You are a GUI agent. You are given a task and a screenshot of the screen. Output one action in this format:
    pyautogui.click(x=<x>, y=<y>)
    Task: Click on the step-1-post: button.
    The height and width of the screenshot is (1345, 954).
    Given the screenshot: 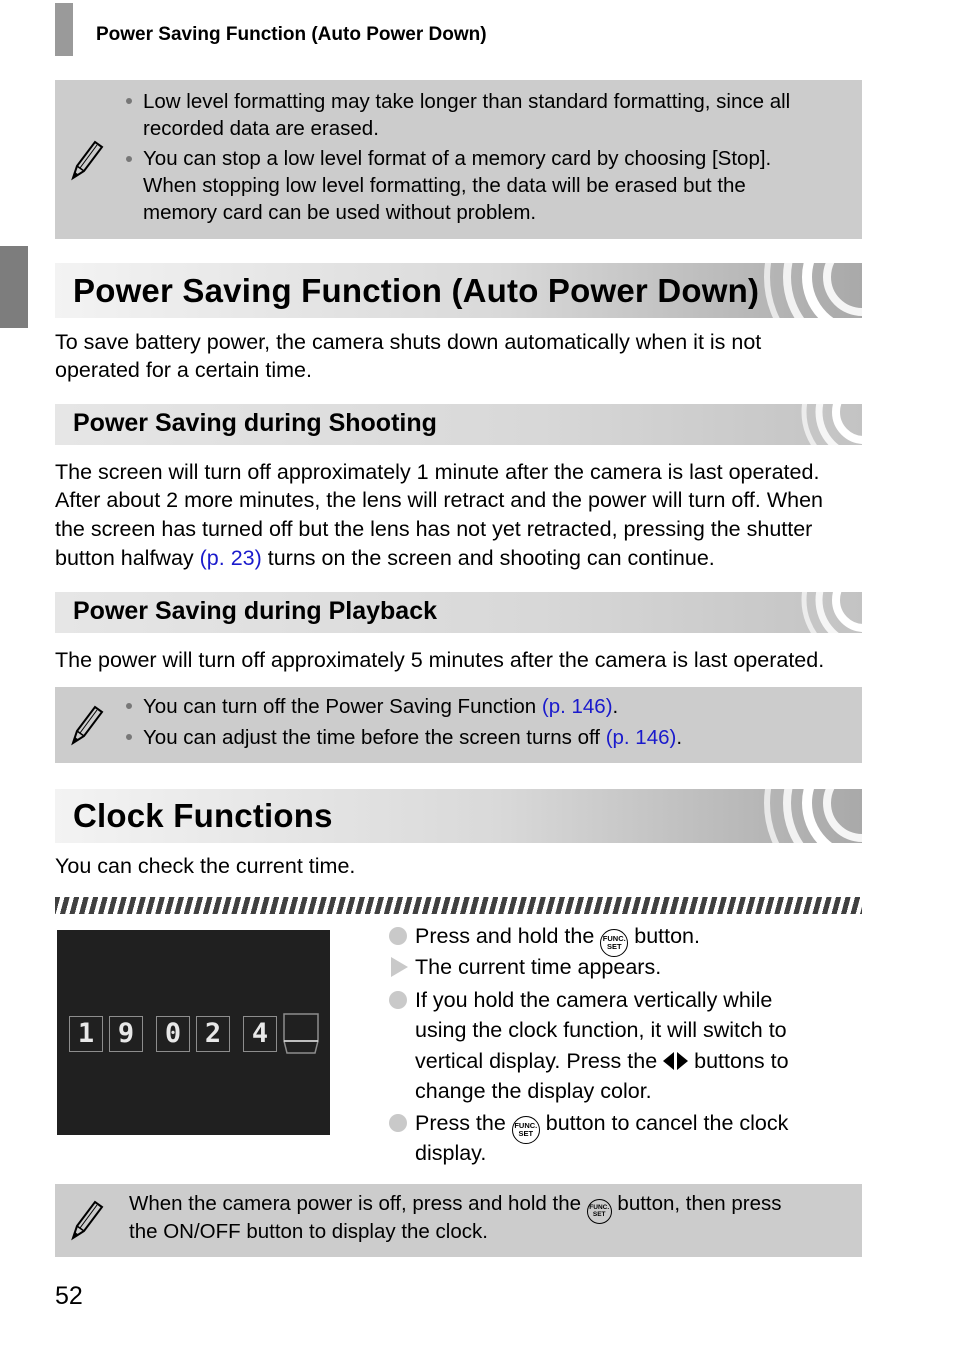 What is the action you would take?
    pyautogui.click(x=664, y=936)
    